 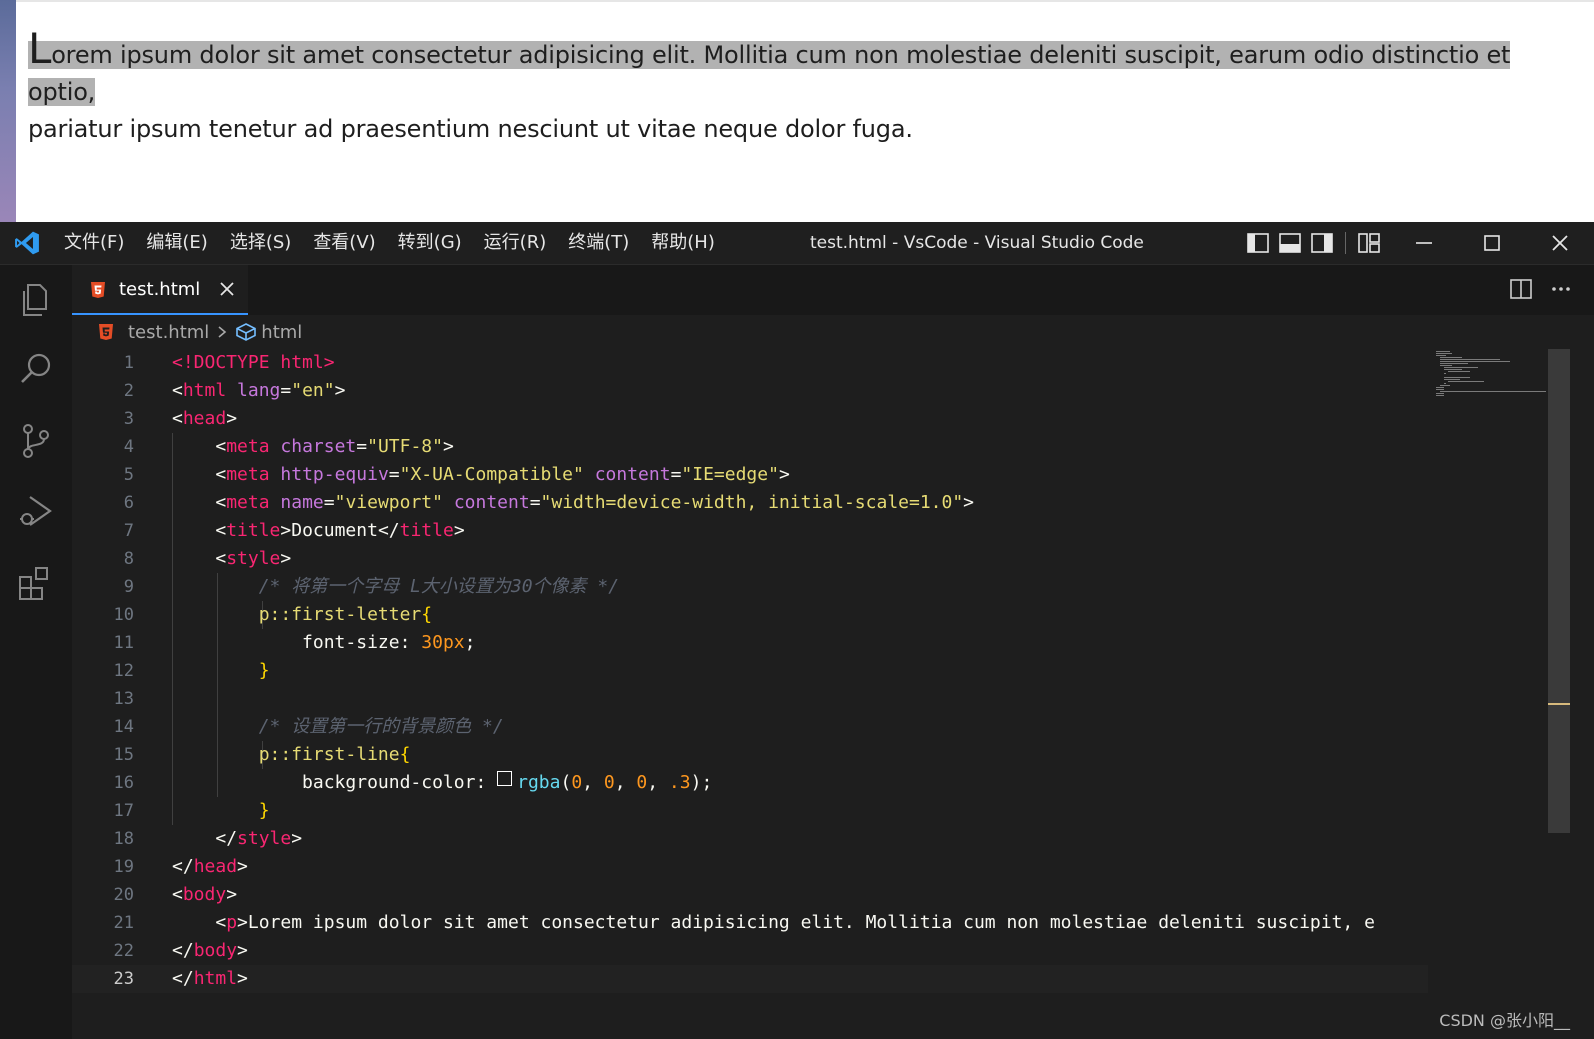 I want to click on code-line: 2 <html lang="en">, so click(x=750, y=391).